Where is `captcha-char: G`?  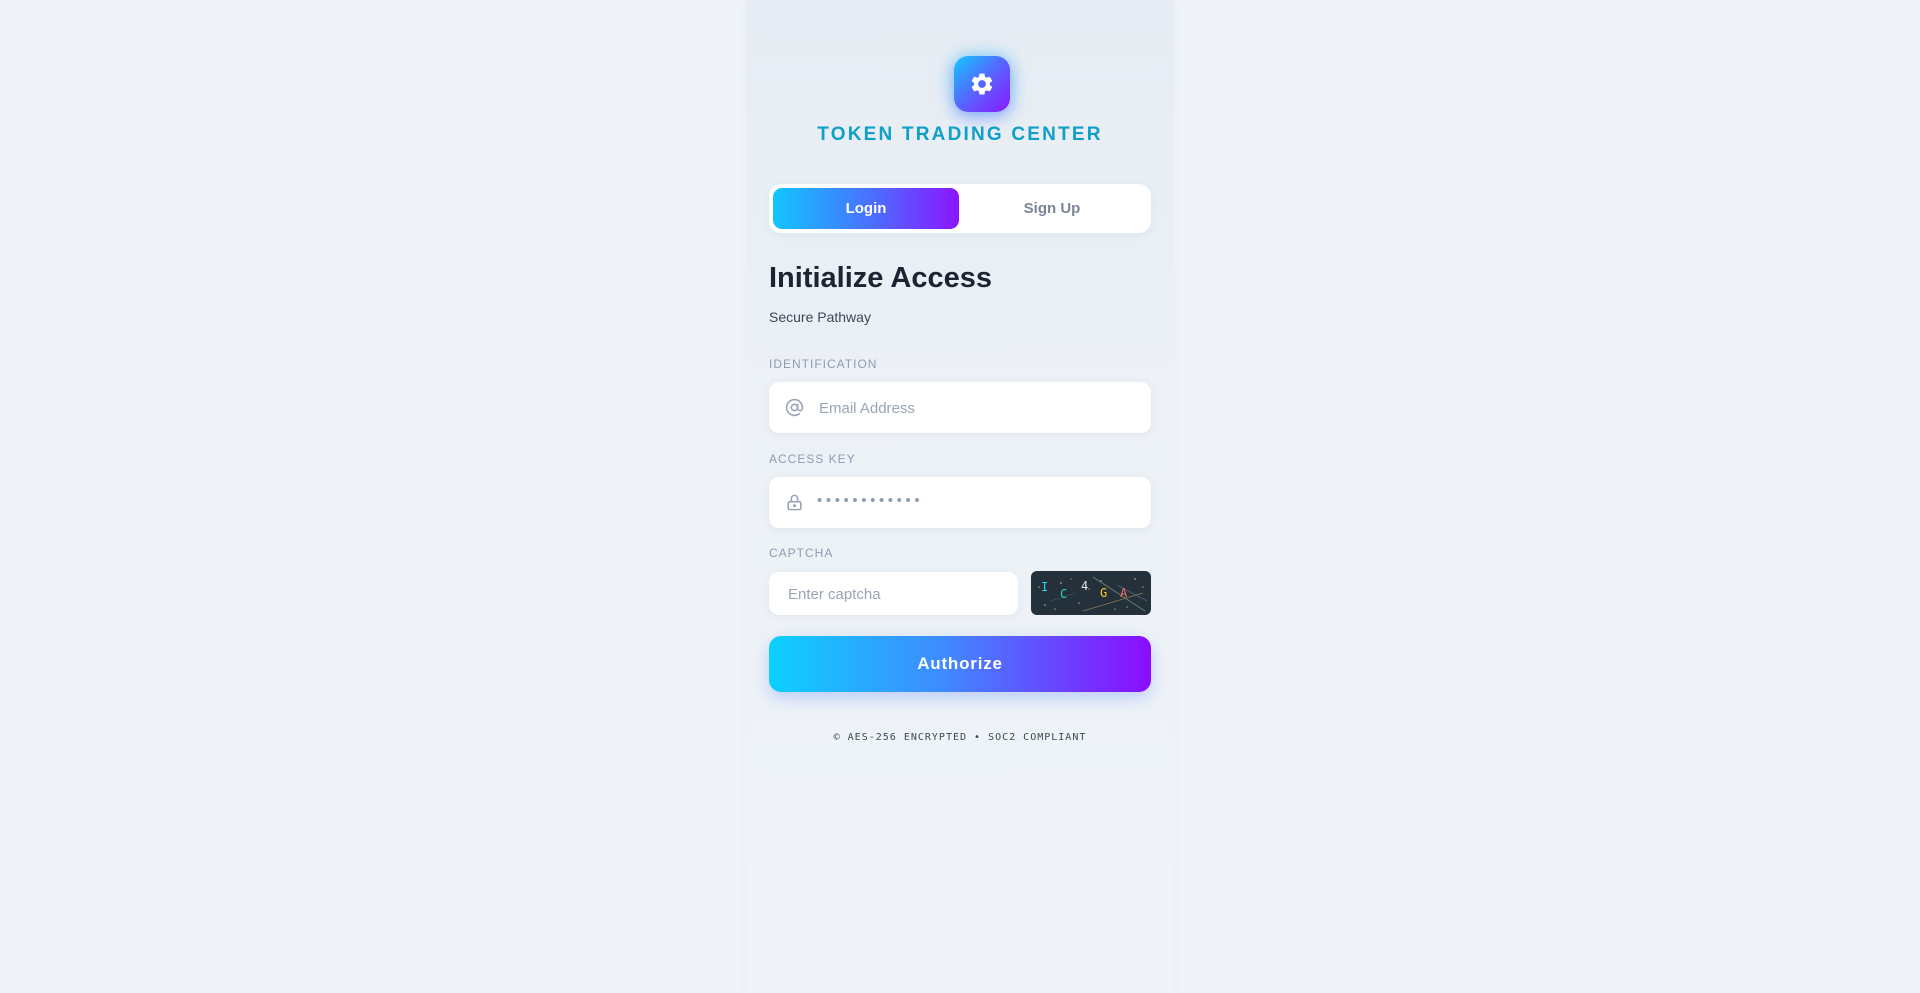 captcha-char: G is located at coordinates (1103, 593).